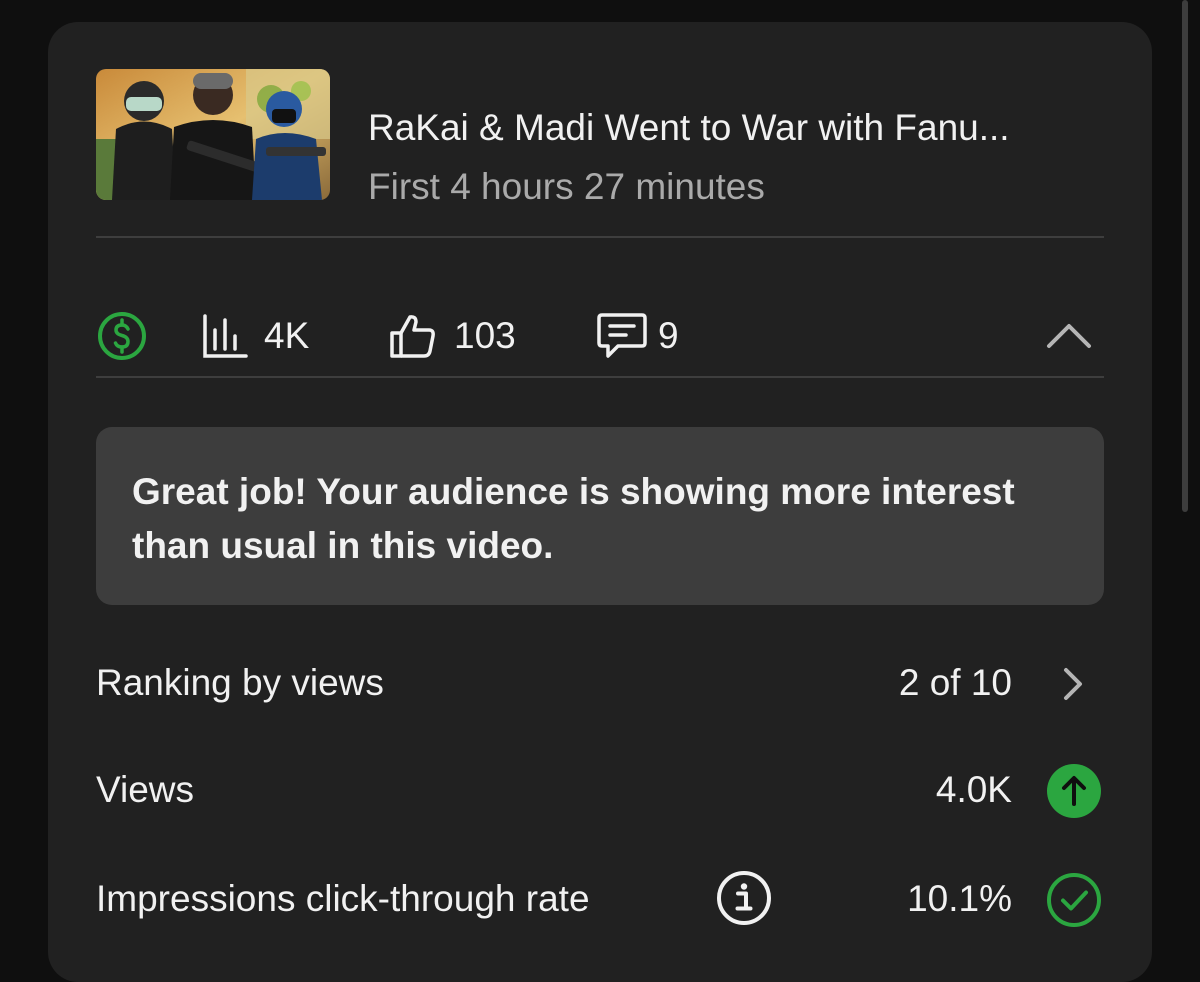 The image size is (1200, 982). I want to click on collapse-button, so click(1069, 336).